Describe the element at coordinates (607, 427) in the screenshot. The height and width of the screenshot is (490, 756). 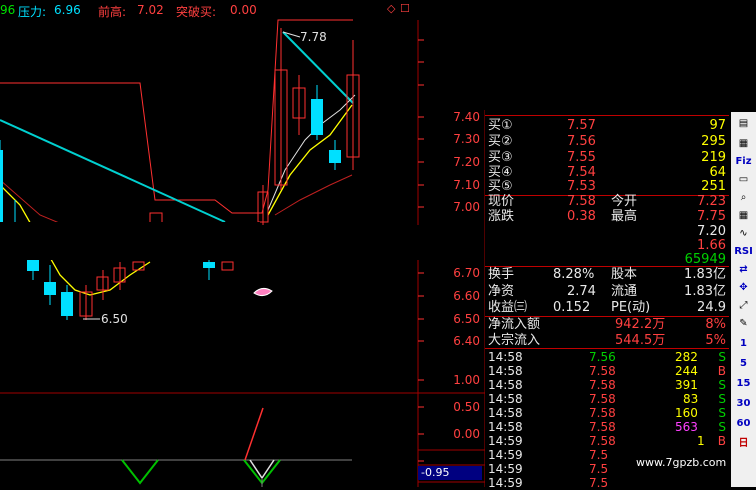
I see `table-row: 14:58 7.58 563 S` at that location.